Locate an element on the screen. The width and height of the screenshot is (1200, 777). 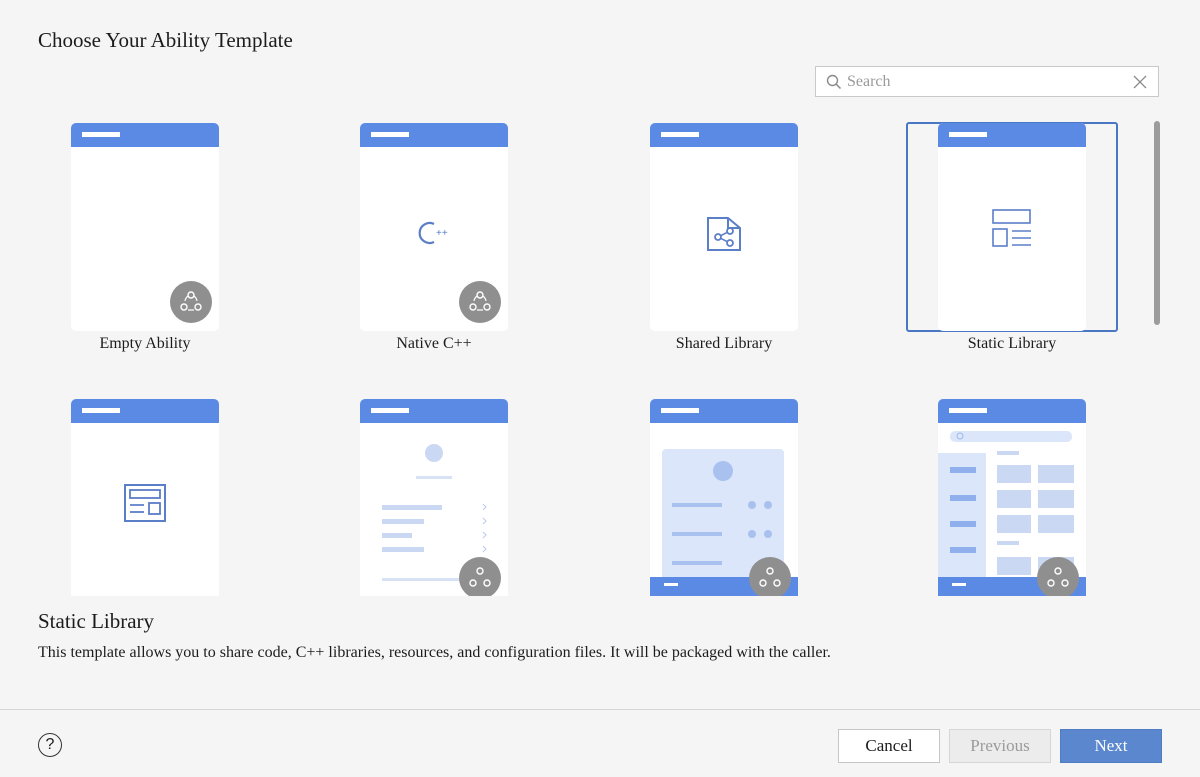
search-input is located at coordinates (990, 81).